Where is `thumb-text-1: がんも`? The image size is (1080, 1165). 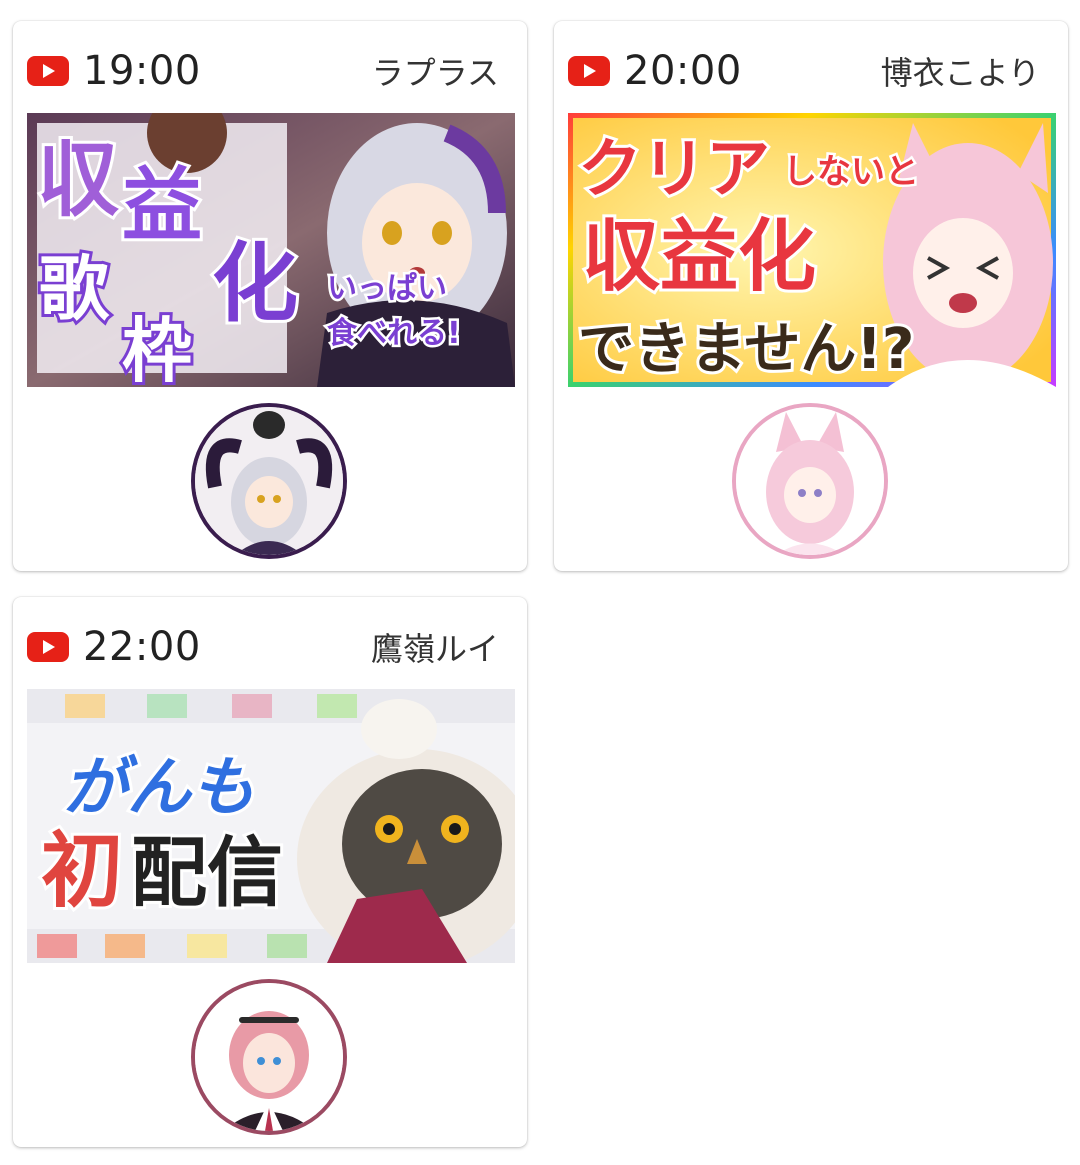 thumb-text-1: がんも is located at coordinates (159, 788).